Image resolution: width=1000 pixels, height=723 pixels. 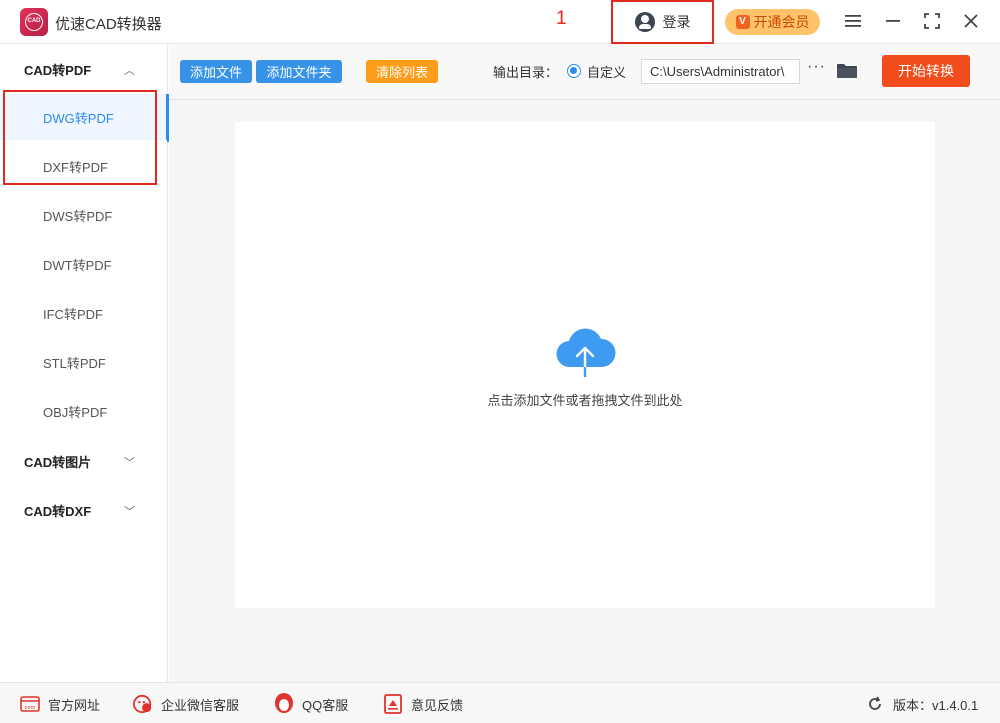 I want to click on app-logo-icon: CAD, so click(x=34, y=22).